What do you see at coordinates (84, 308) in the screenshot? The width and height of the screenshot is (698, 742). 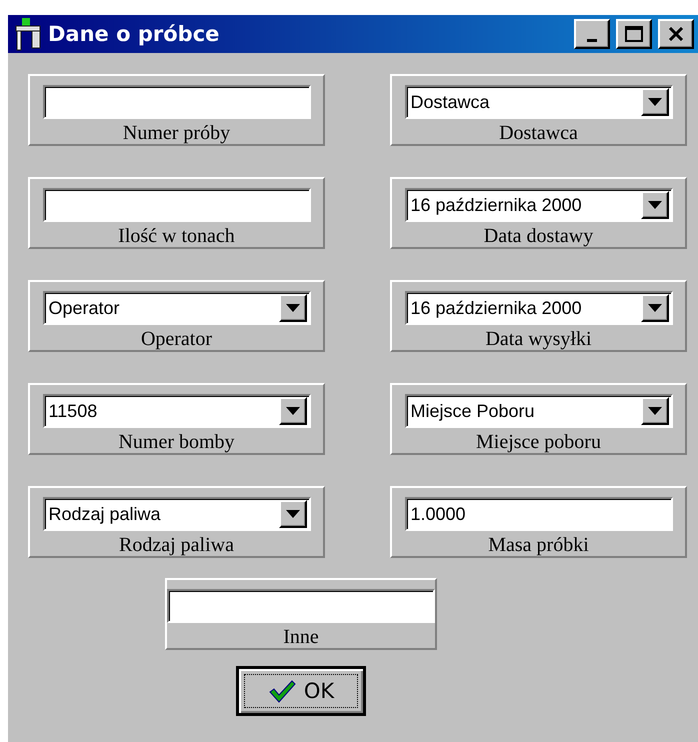 I see `dropdown-value: Operator` at bounding box center [84, 308].